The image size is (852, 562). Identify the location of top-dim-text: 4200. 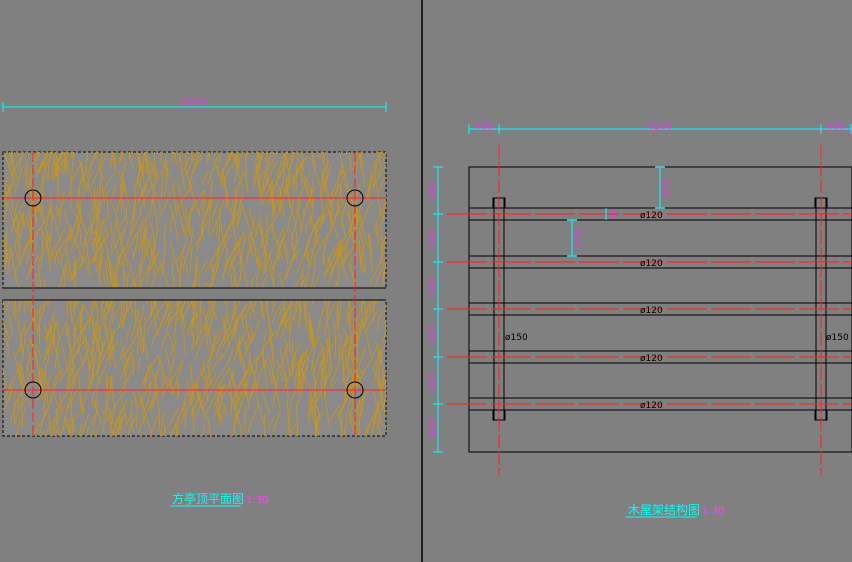
(659, 126).